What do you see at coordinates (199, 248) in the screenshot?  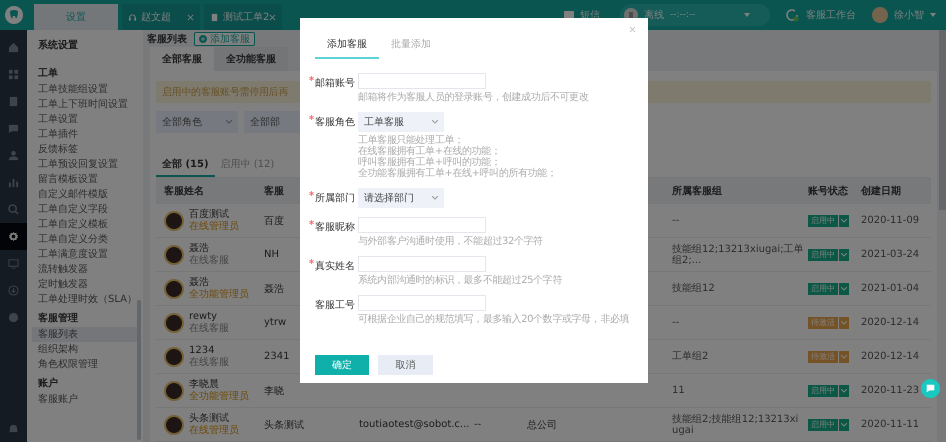 I see `agent-name: 聂浩` at bounding box center [199, 248].